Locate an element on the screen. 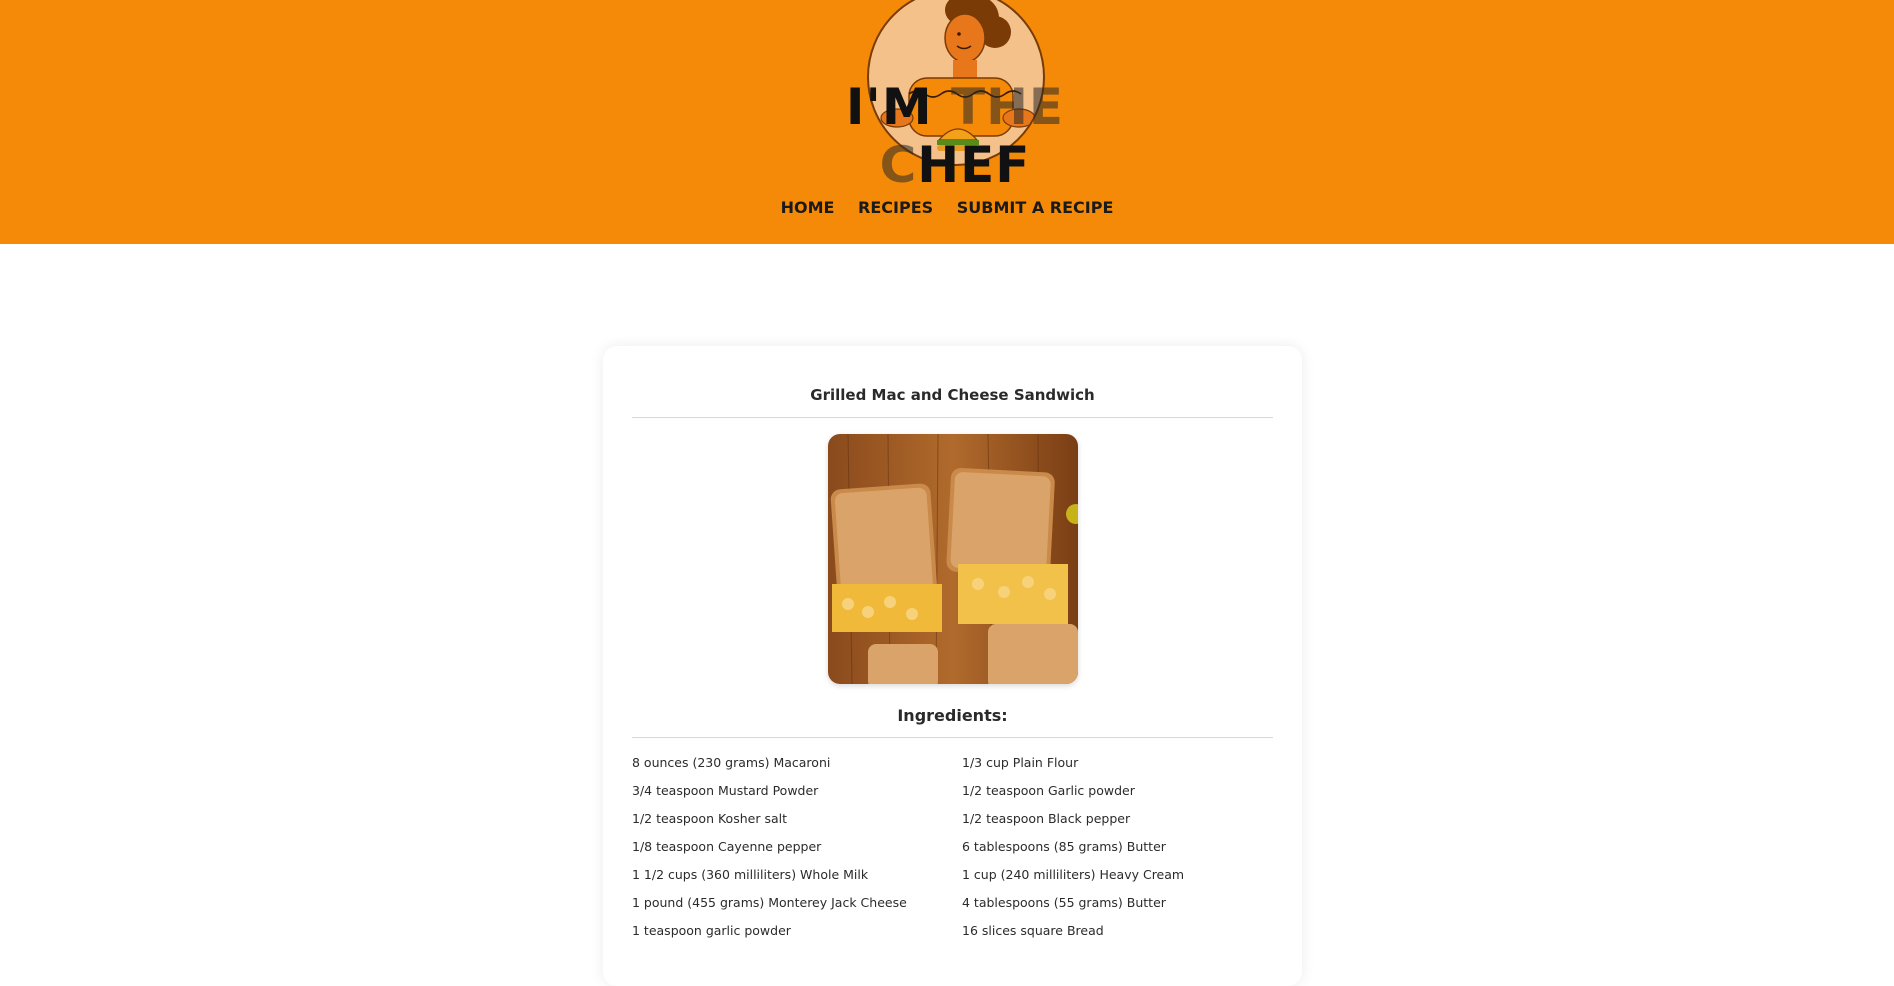  recipe-photo is located at coordinates (953, 559).